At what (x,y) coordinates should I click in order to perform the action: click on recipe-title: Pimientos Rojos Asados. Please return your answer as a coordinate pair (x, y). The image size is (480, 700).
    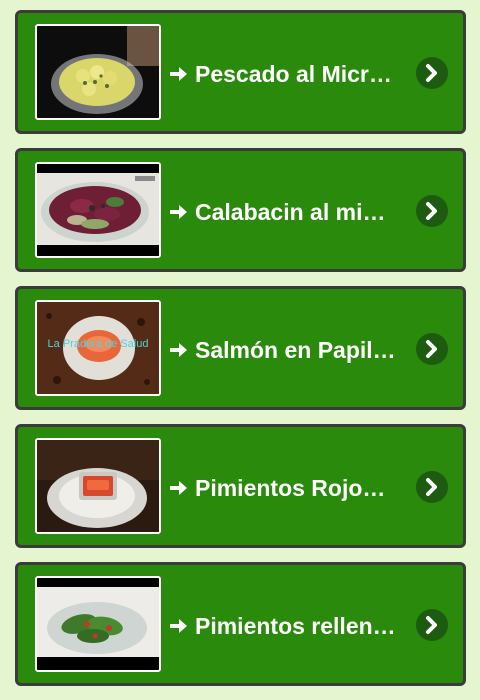
    Looking at the image, I should click on (296, 488).